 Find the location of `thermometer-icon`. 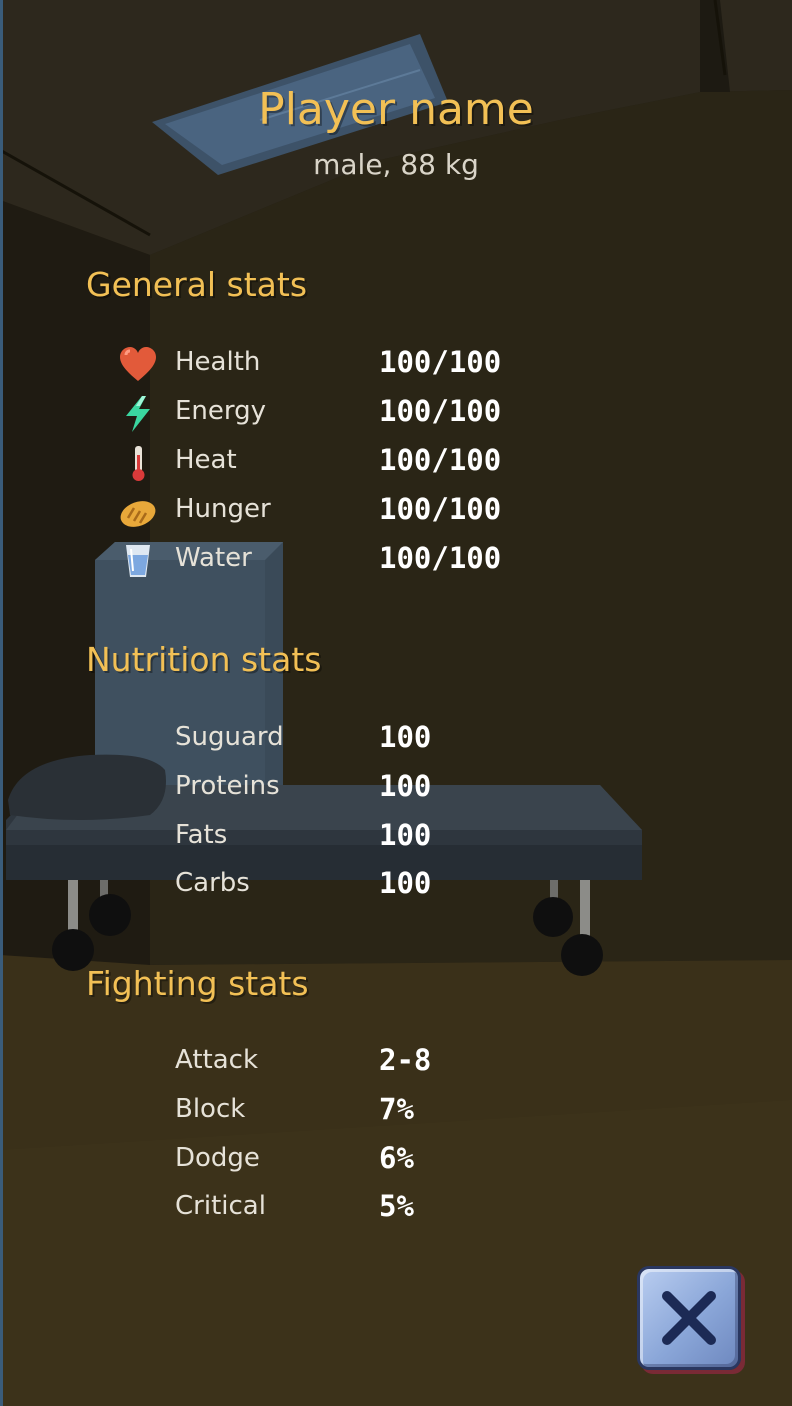

thermometer-icon is located at coordinates (138, 463).